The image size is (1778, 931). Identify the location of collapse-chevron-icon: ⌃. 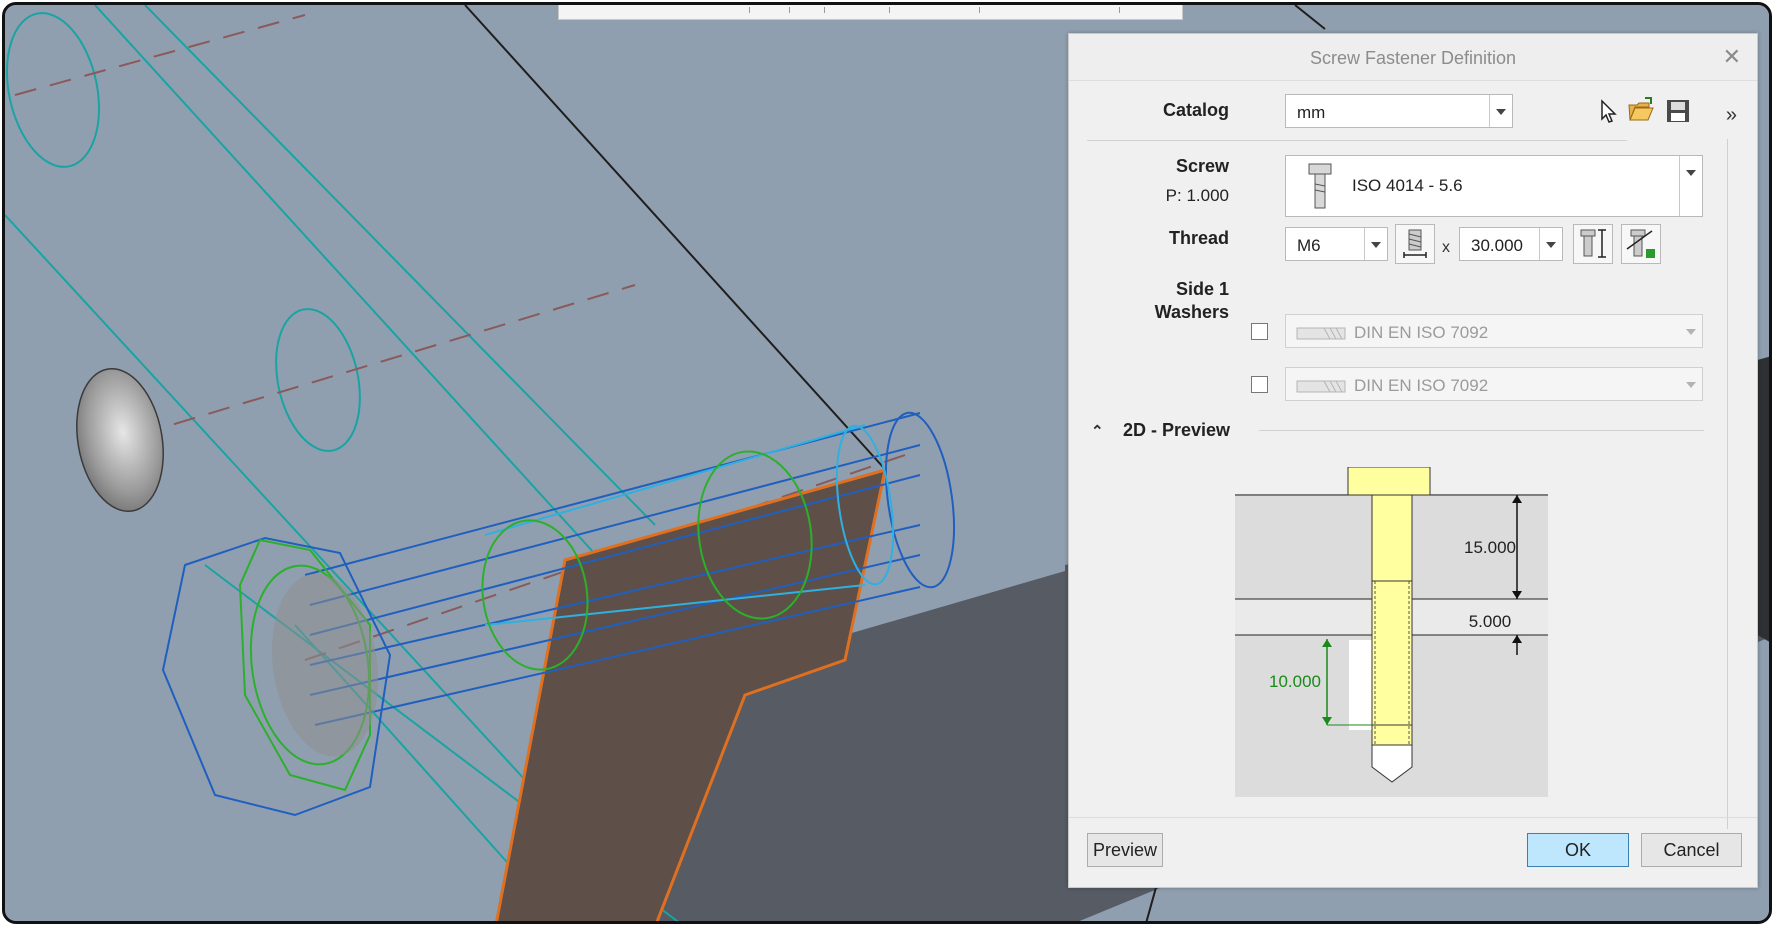
(1097, 431).